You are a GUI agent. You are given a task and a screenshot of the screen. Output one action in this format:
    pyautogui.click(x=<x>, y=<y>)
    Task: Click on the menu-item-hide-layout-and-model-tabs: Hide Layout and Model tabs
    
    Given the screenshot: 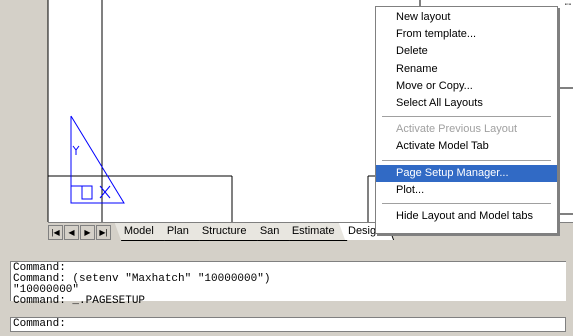 What is the action you would take?
    pyautogui.click(x=466, y=216)
    